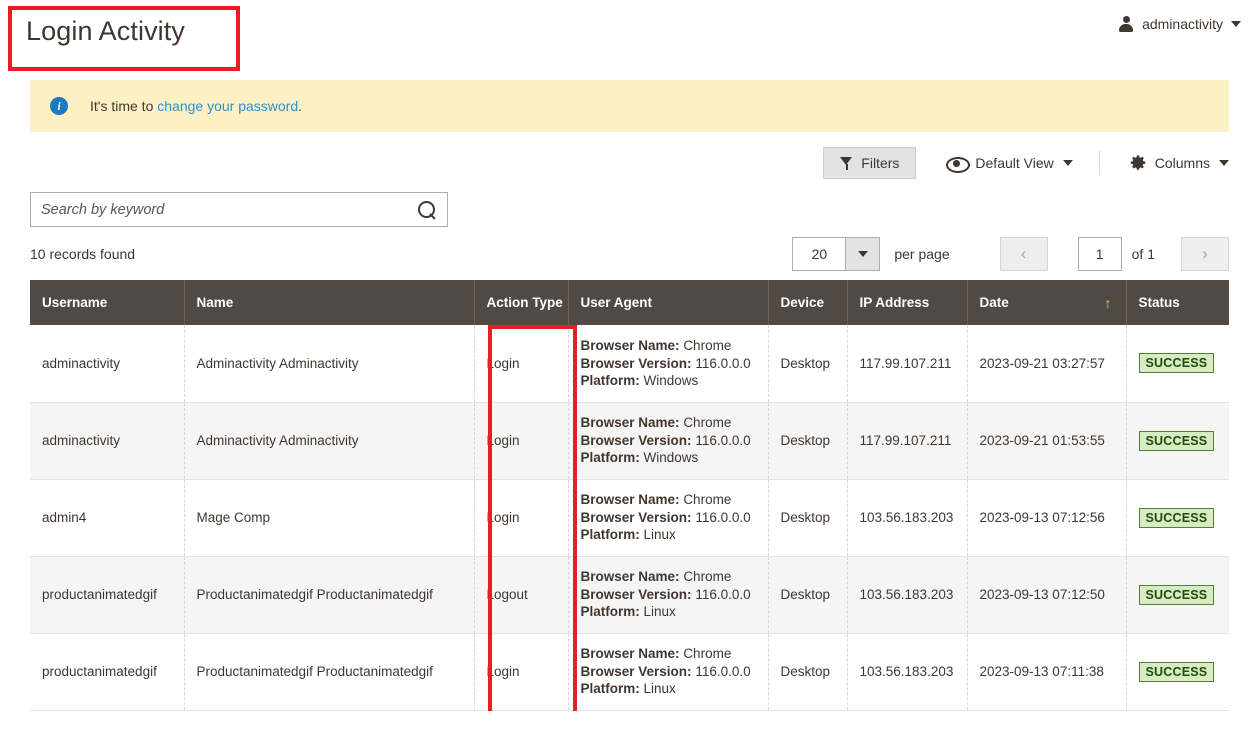 Image resolution: width=1259 pixels, height=731 pixels. What do you see at coordinates (907, 302) in the screenshot?
I see `column-header-ip-address: IP Address` at bounding box center [907, 302].